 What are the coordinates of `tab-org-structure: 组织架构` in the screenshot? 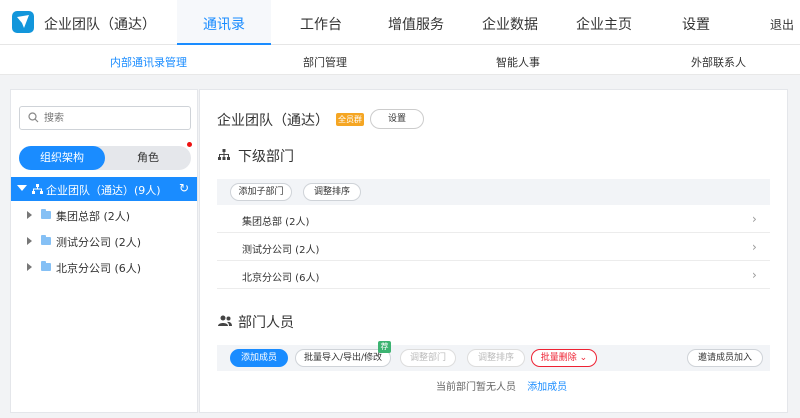 It's located at (62, 158).